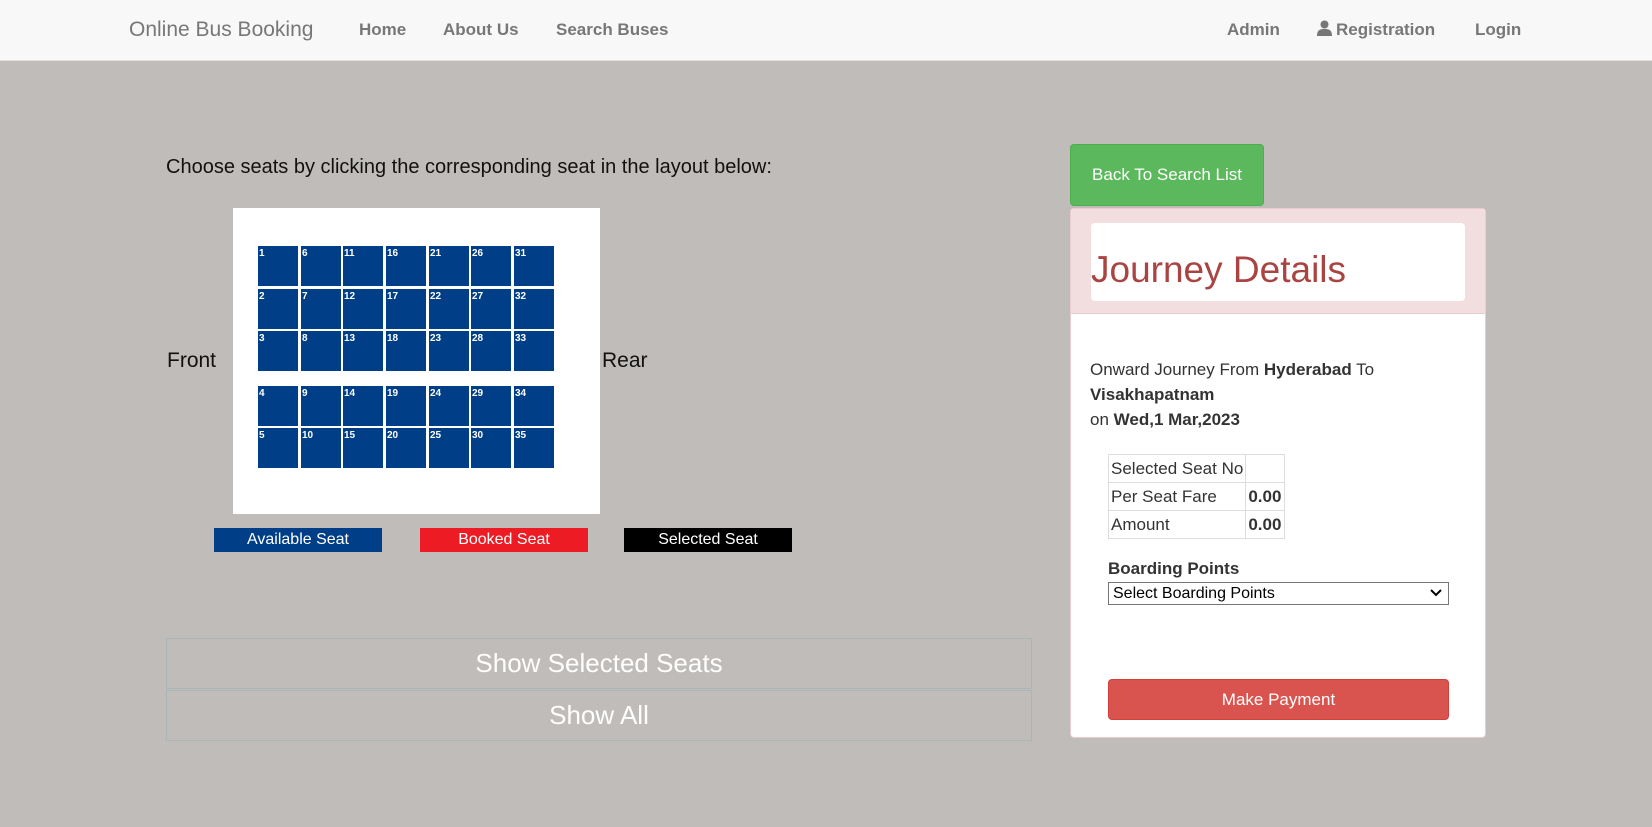  What do you see at coordinates (534, 448) in the screenshot?
I see `seat-35: 35` at bounding box center [534, 448].